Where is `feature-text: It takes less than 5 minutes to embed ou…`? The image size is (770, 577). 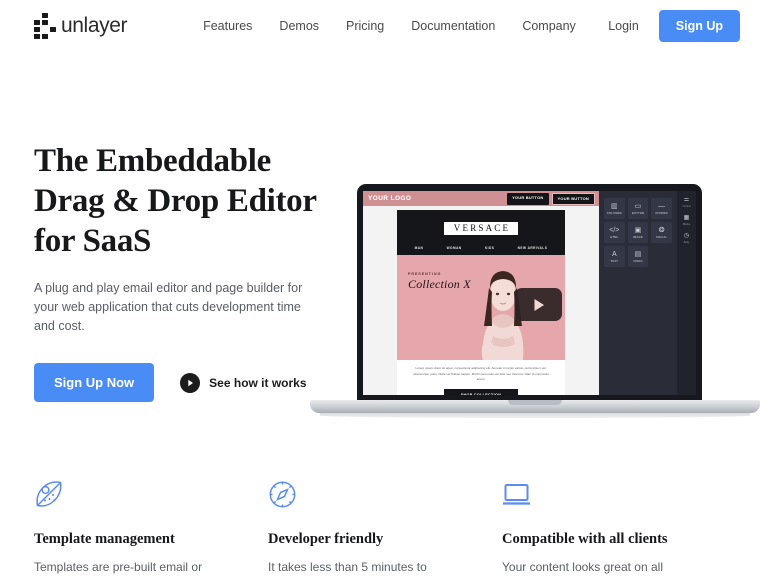
feature-text: It takes less than 5 minutes to embed ou… is located at coordinates (347, 567).